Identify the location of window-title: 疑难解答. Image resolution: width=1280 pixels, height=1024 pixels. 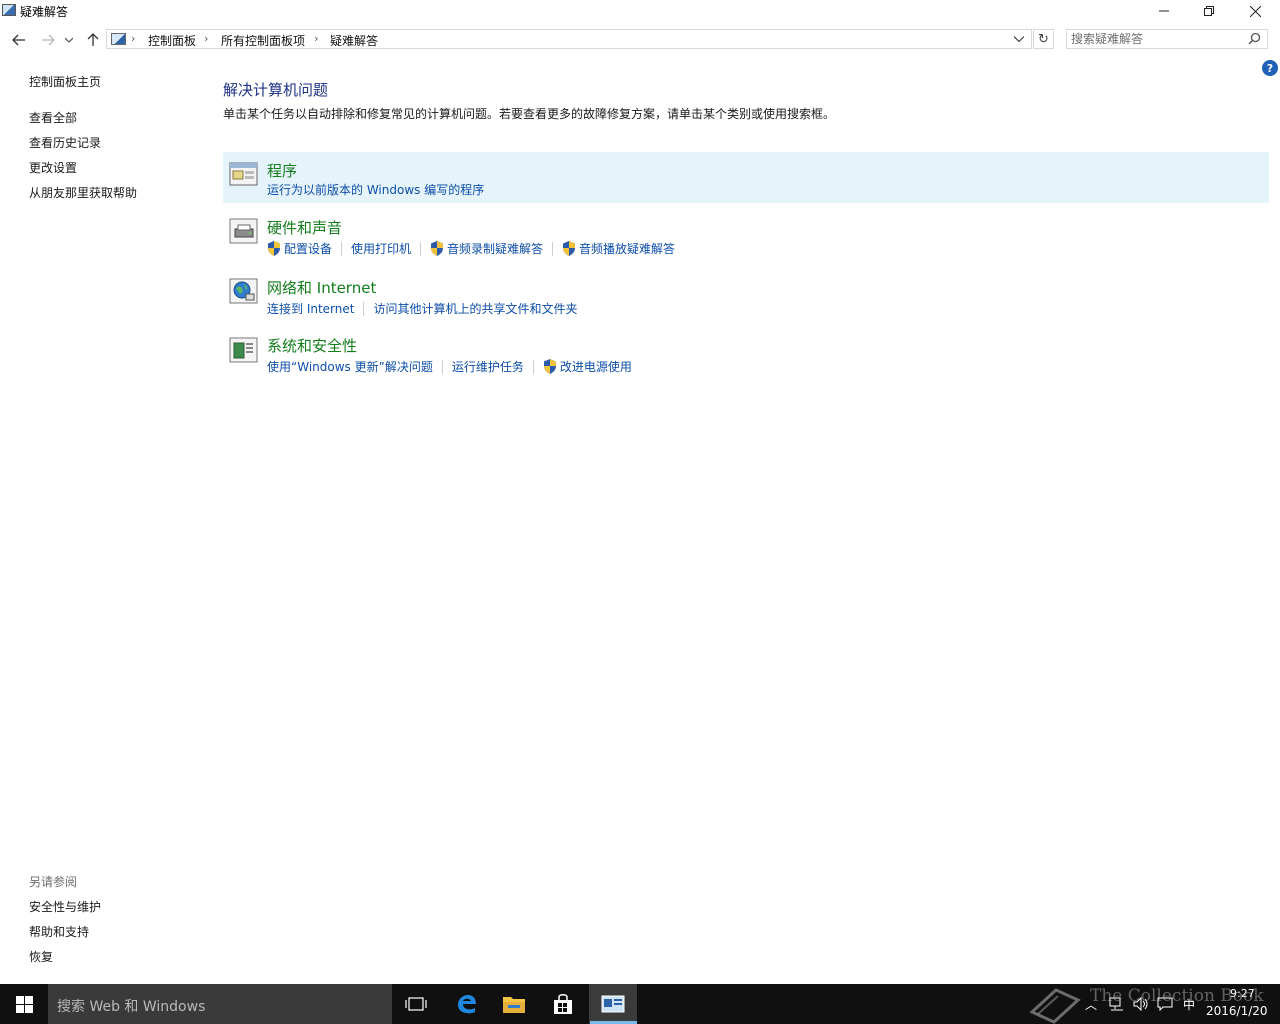
(44, 12).